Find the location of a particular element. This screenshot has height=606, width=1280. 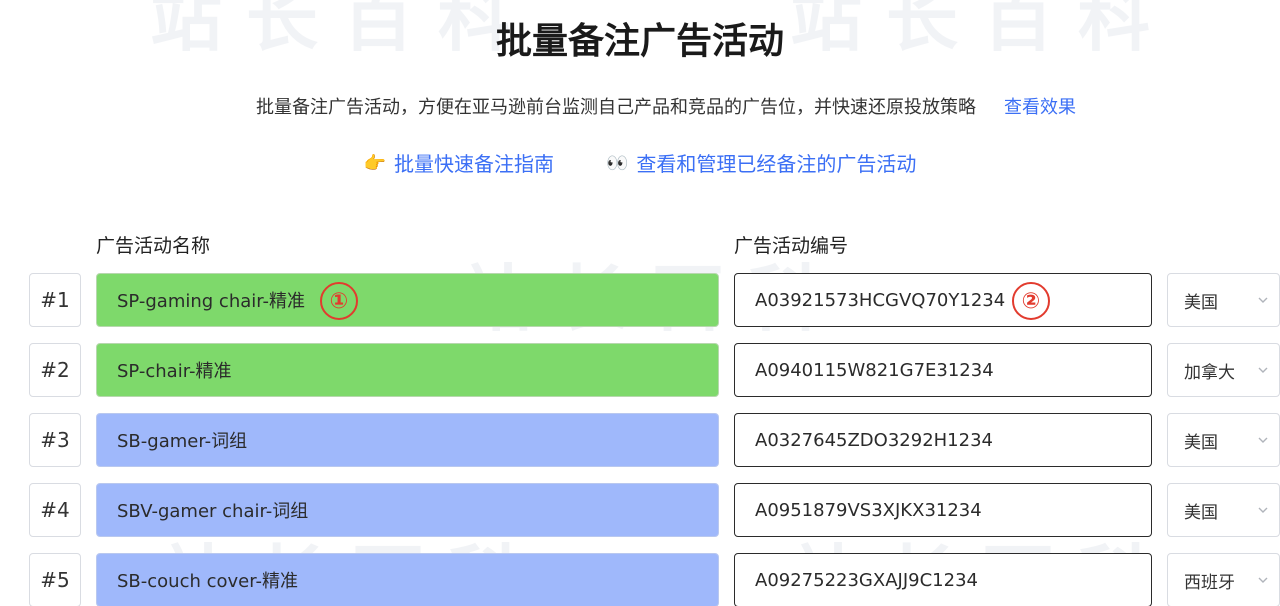

campaign-id-value: A09275223GXAJJ9C1234 is located at coordinates (866, 580).